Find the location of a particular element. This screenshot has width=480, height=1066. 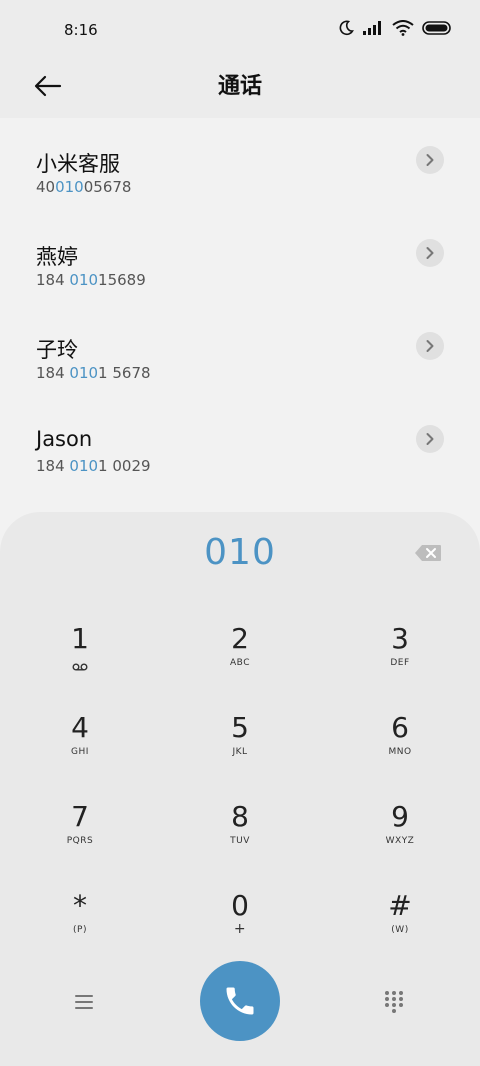

key-letters: ABC is located at coordinates (240, 663).